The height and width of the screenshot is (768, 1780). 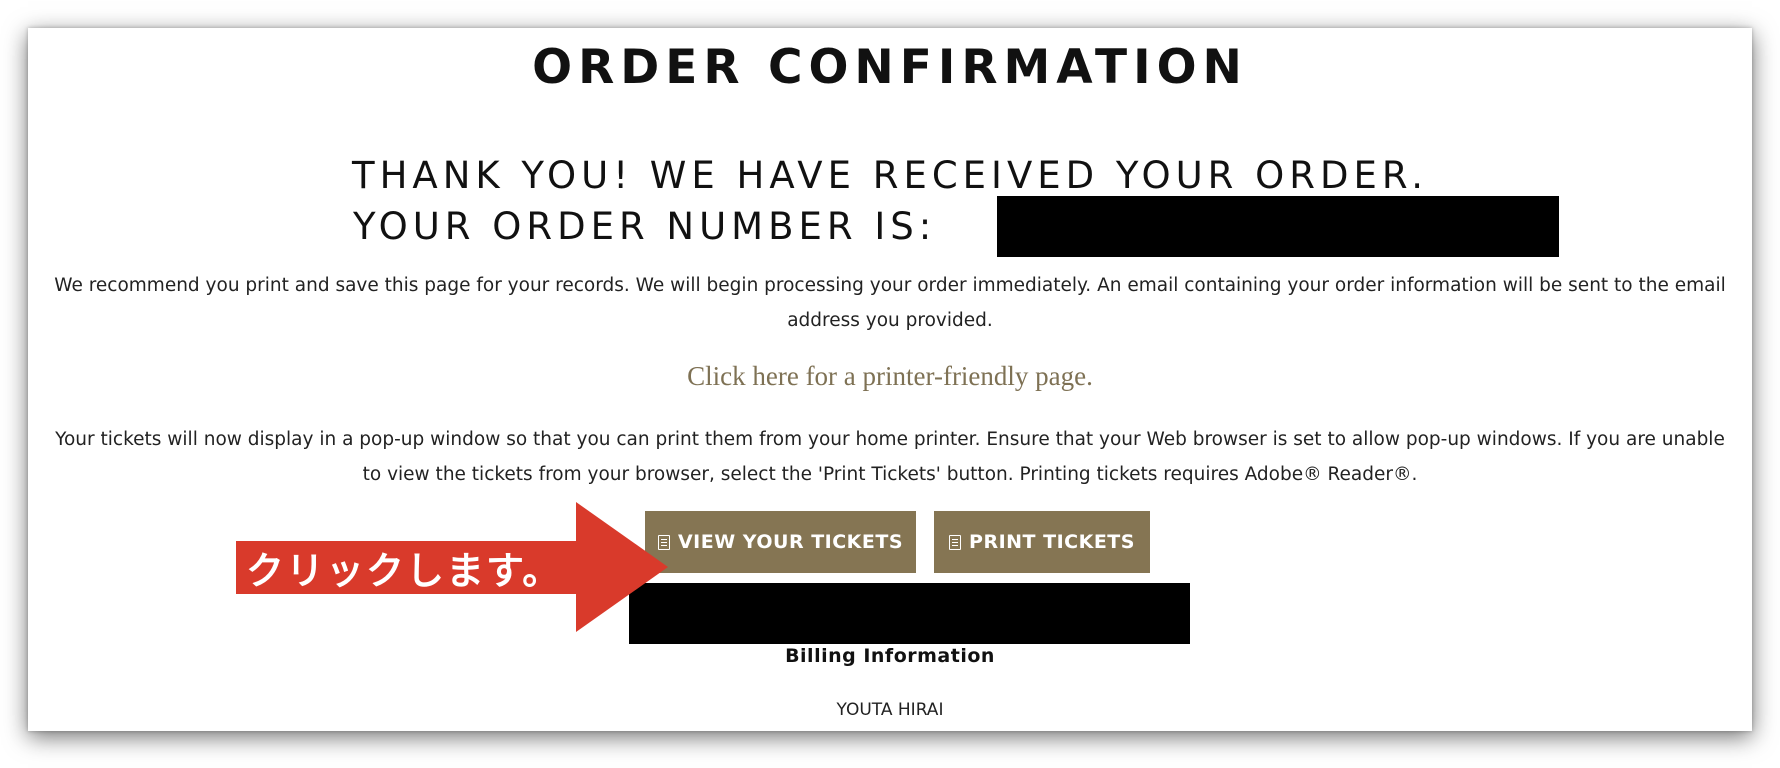 I want to click on view-tickets-button: VIEW YOUR TICKETS, so click(x=780, y=542).